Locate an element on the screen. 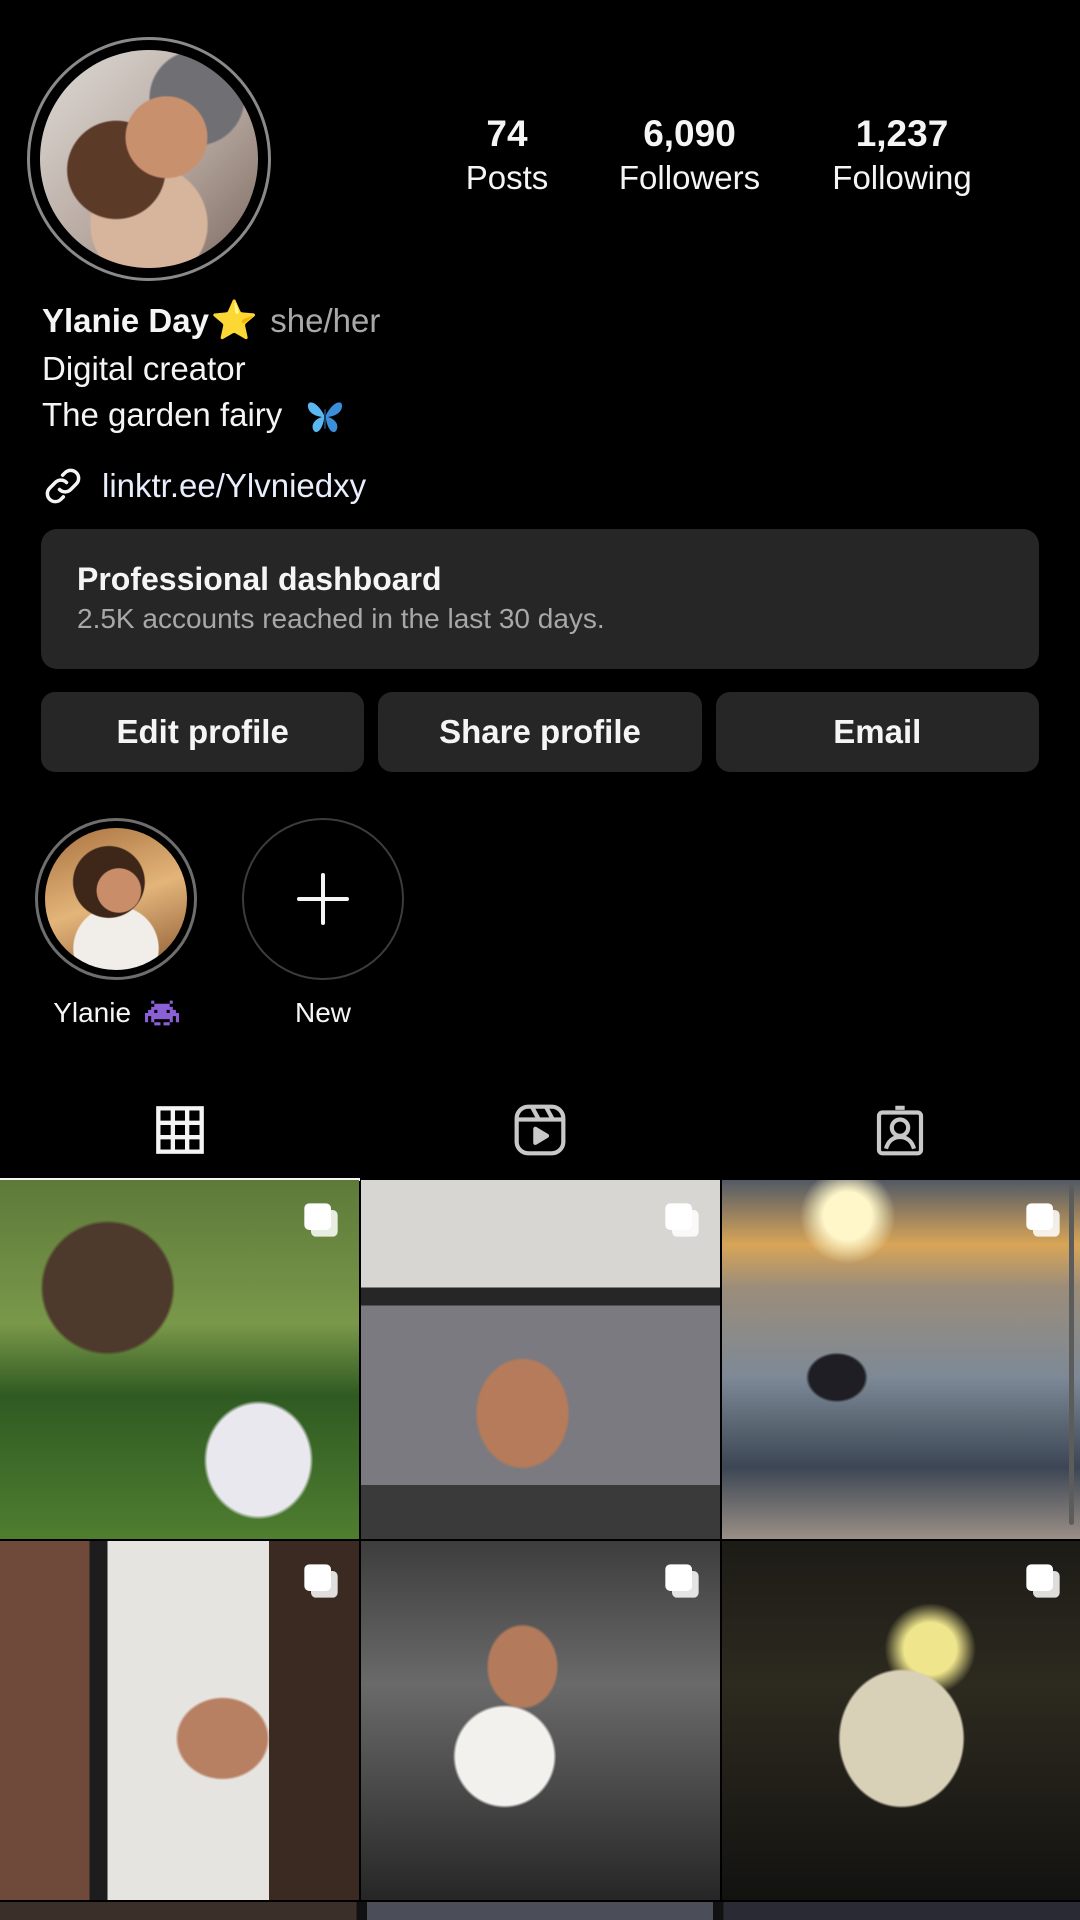 The height and width of the screenshot is (1920, 1080). reels-icon is located at coordinates (540, 1130).